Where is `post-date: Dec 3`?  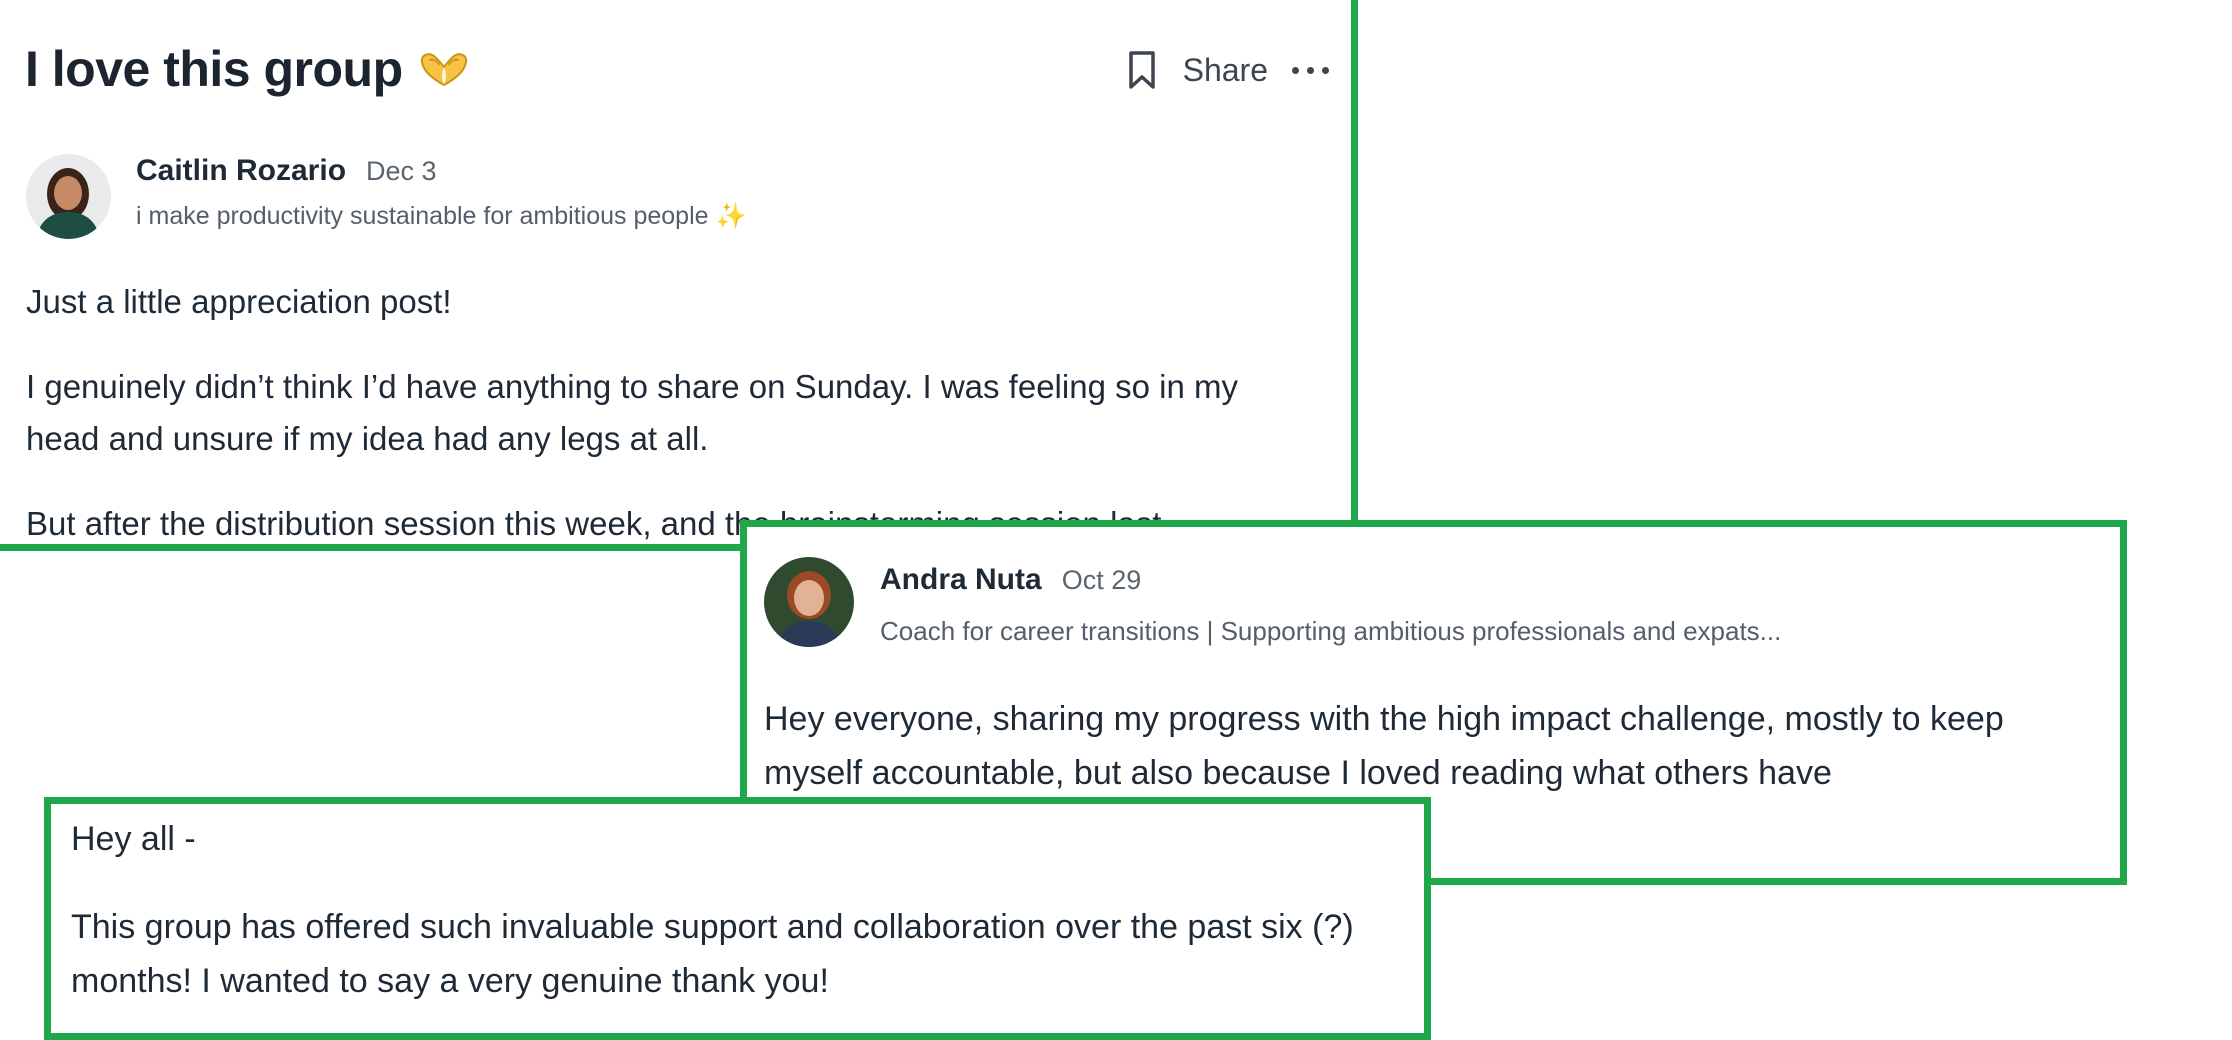
post-date: Dec 3 is located at coordinates (401, 171).